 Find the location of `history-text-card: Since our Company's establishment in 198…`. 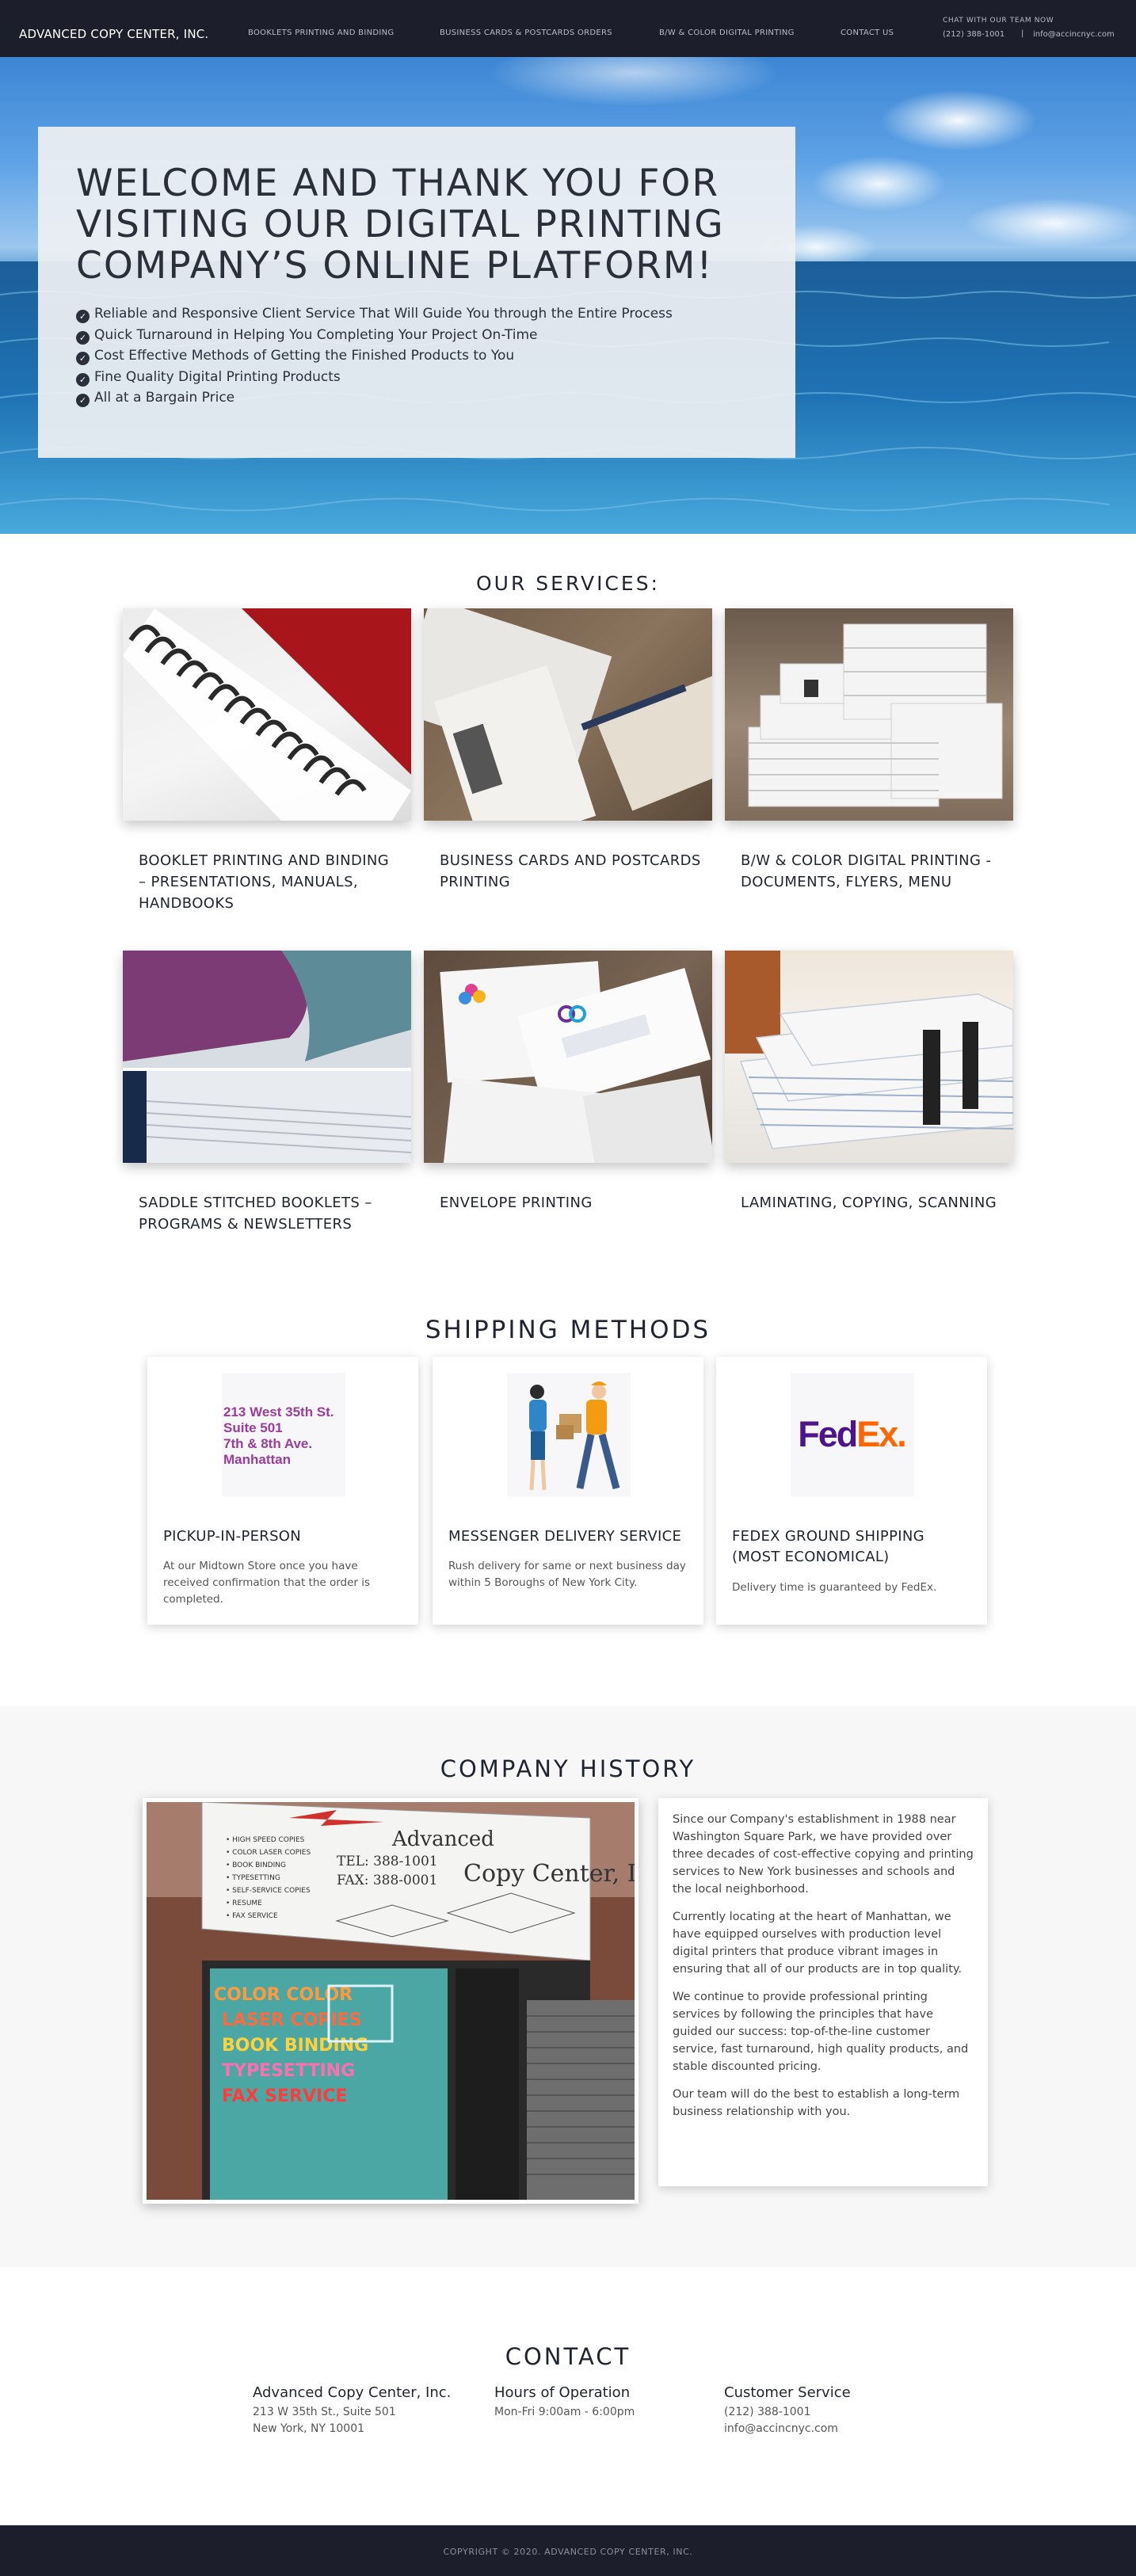

history-text-card: Since our Company's establishment in 198… is located at coordinates (823, 1992).